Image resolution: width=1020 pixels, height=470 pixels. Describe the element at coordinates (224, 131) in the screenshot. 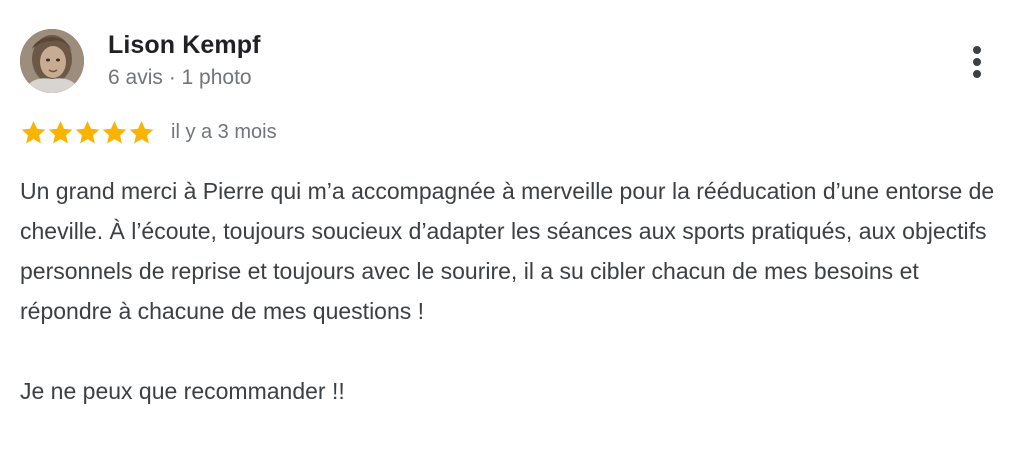

I see `review-date: il y a 3 mois` at that location.